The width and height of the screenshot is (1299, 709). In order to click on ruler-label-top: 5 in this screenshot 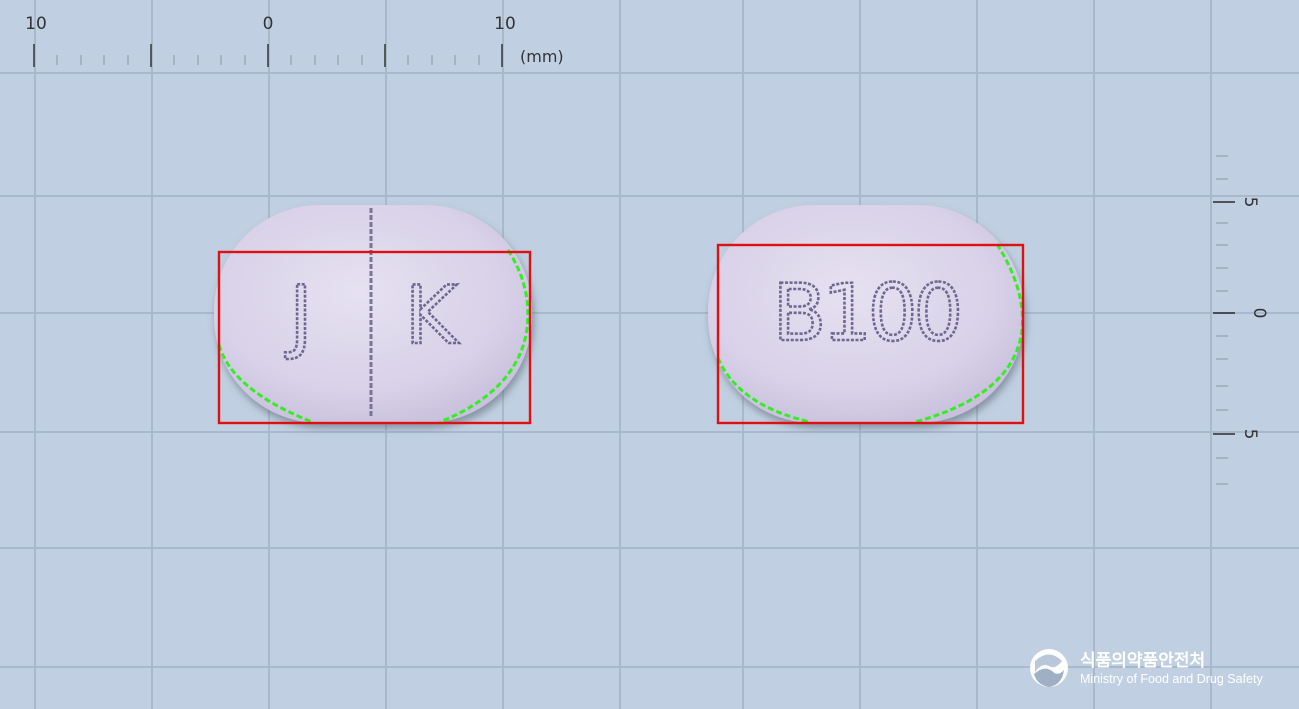, I will do `click(1250, 202)`.